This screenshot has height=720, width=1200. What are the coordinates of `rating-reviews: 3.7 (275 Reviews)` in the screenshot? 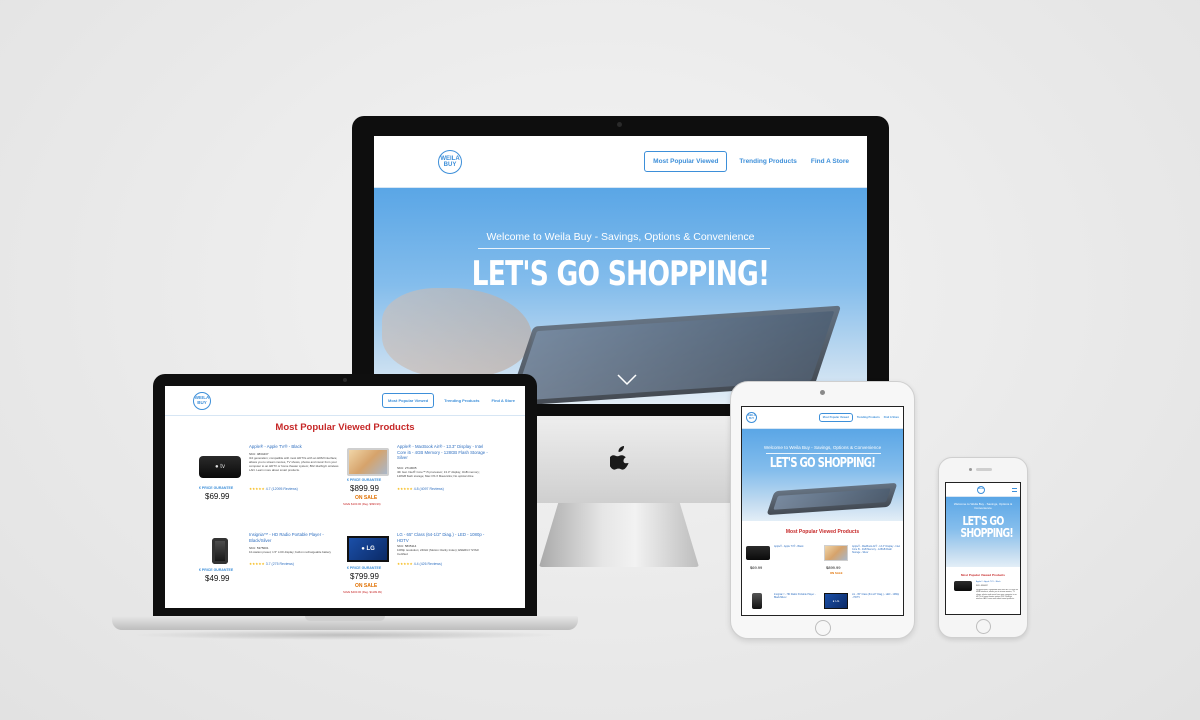 It's located at (280, 564).